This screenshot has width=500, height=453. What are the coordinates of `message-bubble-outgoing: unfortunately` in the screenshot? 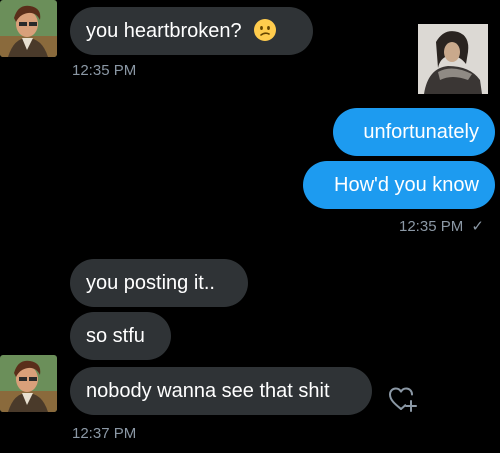 It's located at (414, 132).